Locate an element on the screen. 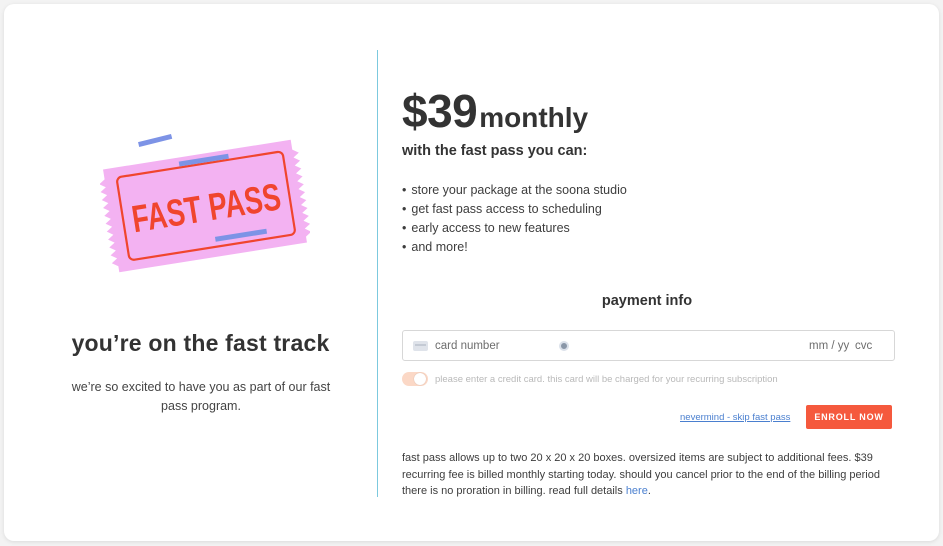 The image size is (943, 546). recurring-charge-toggle is located at coordinates (415, 379).